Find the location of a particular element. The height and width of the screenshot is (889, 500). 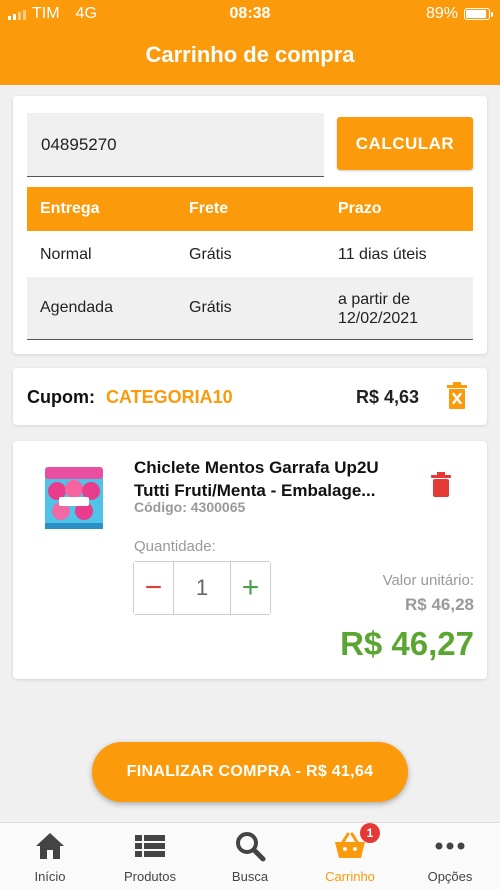

coupon-discount: R$ 4,63 is located at coordinates (388, 397).